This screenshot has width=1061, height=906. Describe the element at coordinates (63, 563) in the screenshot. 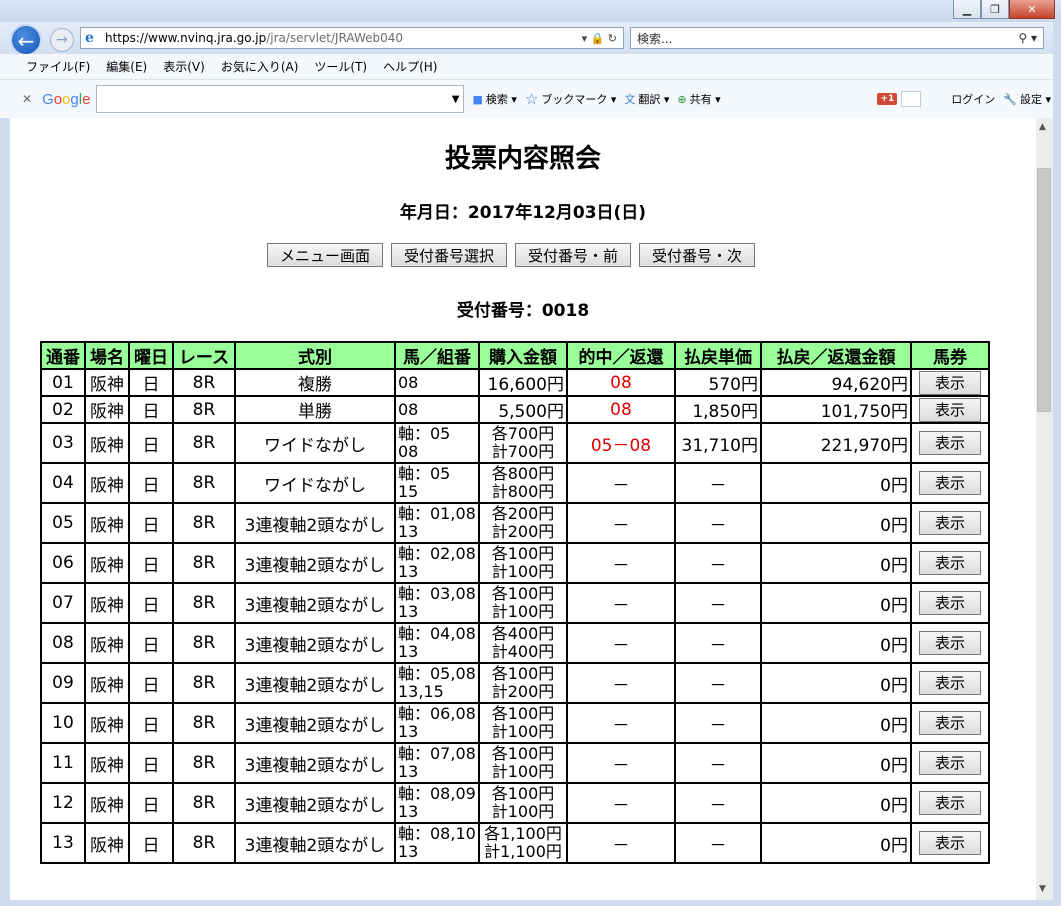

I see `cell-no: 06` at that location.